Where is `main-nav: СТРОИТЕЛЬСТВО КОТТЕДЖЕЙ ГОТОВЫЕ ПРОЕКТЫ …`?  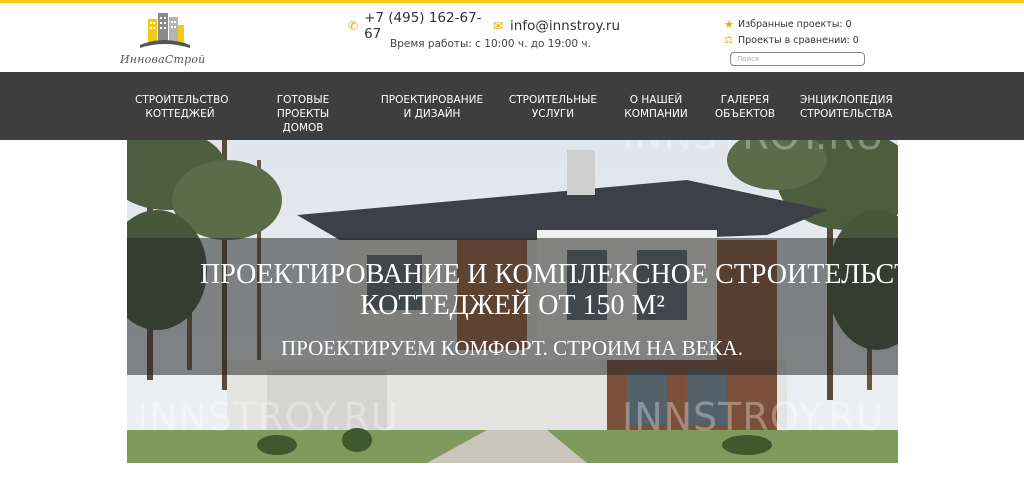 main-nav: СТРОИТЕЛЬСТВО КОТТЕДЖЕЙ ГОТОВЫЕ ПРОЕКТЫ … is located at coordinates (512, 106).